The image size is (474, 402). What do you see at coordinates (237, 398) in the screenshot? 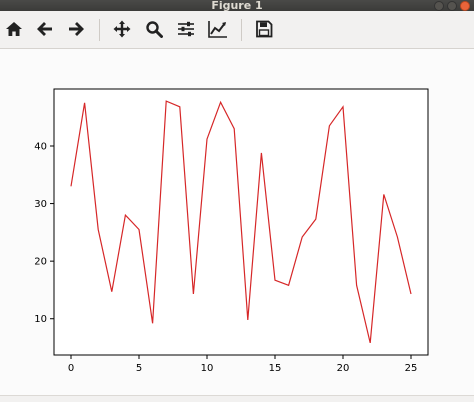
I see `status-bar` at bounding box center [237, 398].